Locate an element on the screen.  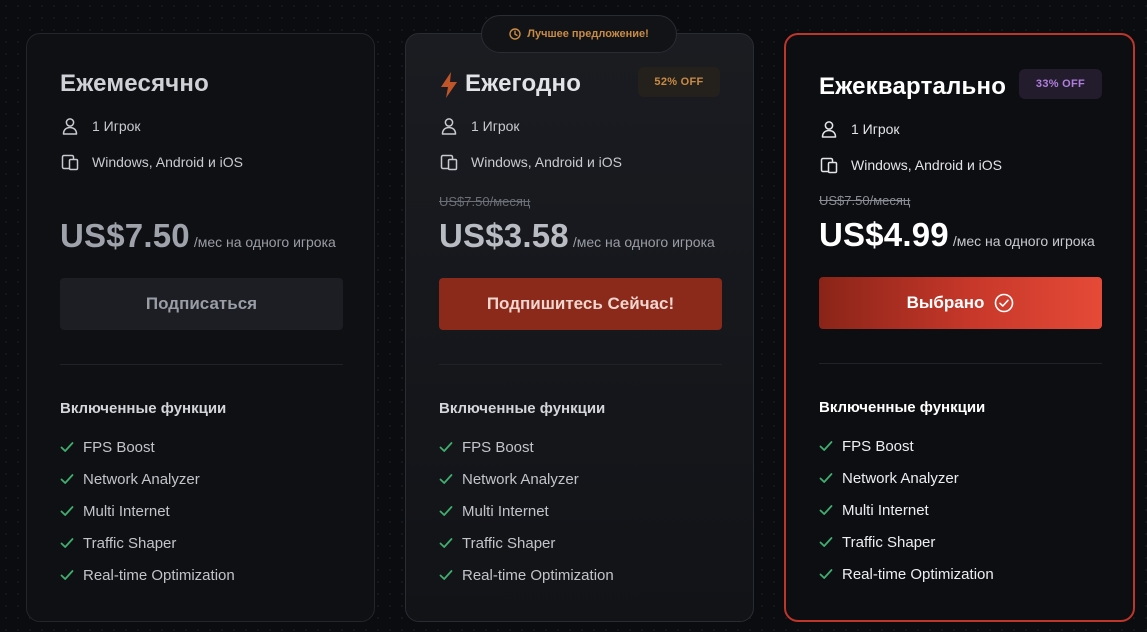
best-offer-label: Лучшее предложение! is located at coordinates (588, 34).